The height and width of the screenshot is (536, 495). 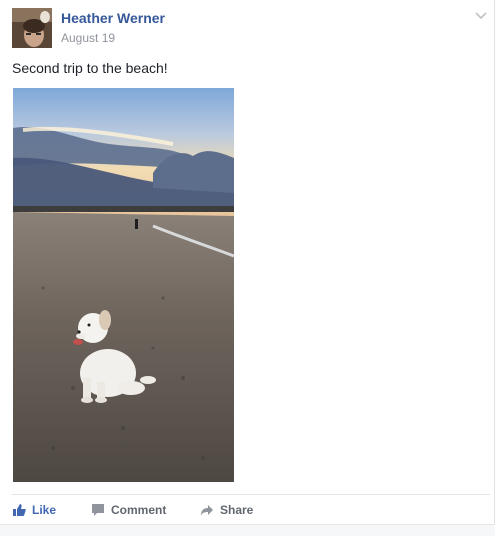 I want to click on comment-label: Comment, so click(x=139, y=510).